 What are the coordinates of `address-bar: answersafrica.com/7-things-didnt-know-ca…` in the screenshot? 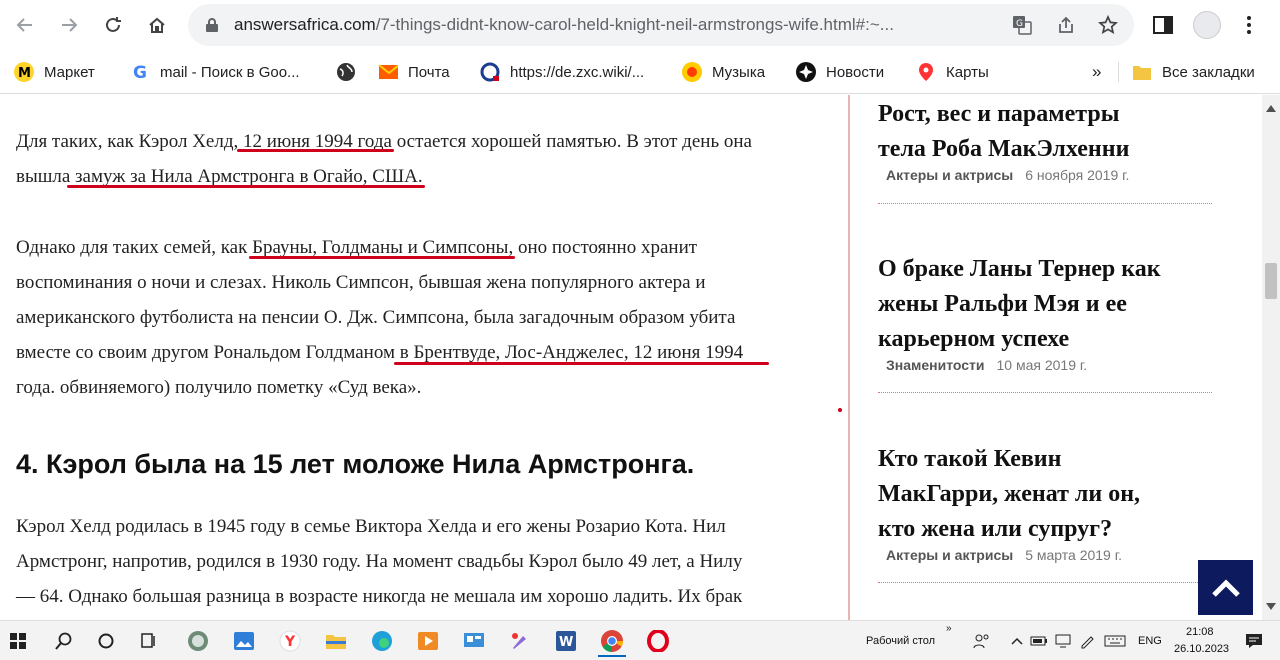 It's located at (661, 25).